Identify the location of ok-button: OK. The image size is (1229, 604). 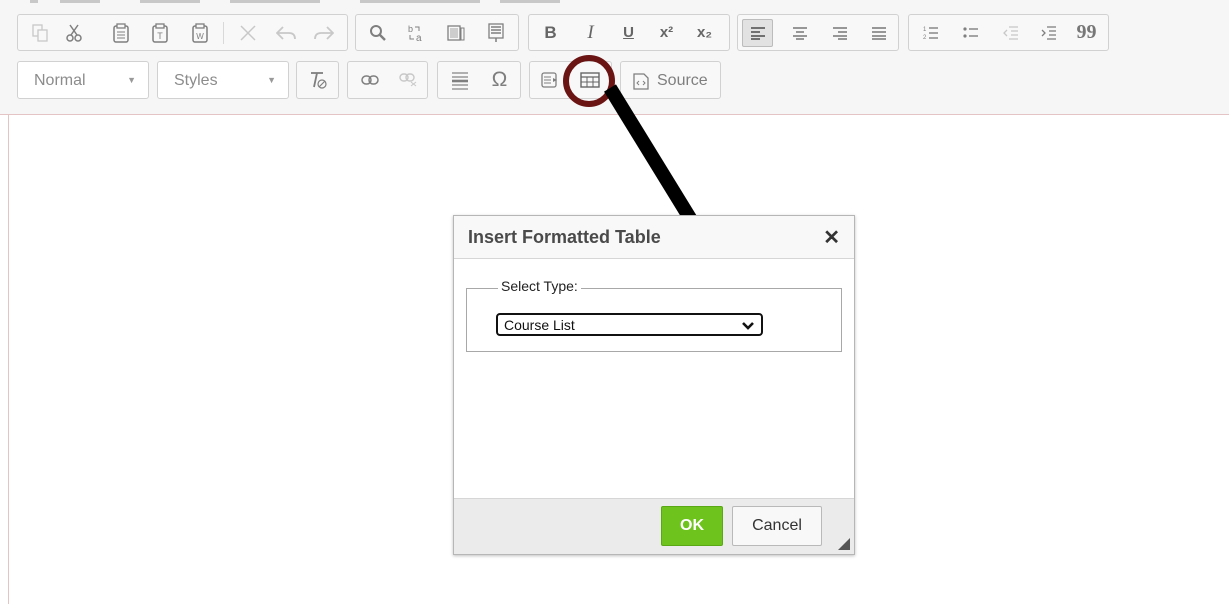
(692, 526).